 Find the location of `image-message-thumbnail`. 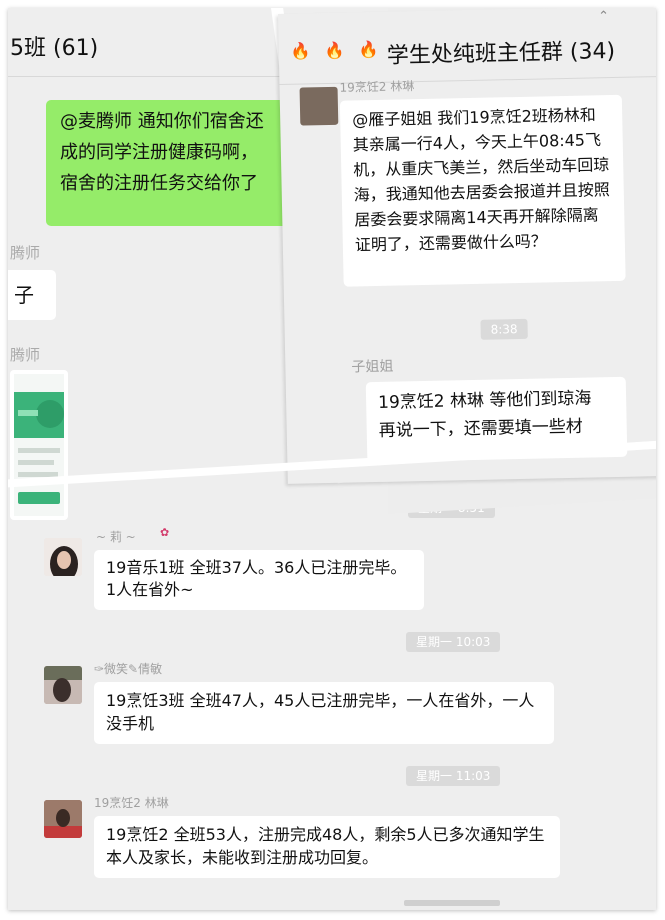

image-message-thumbnail is located at coordinates (39, 445).